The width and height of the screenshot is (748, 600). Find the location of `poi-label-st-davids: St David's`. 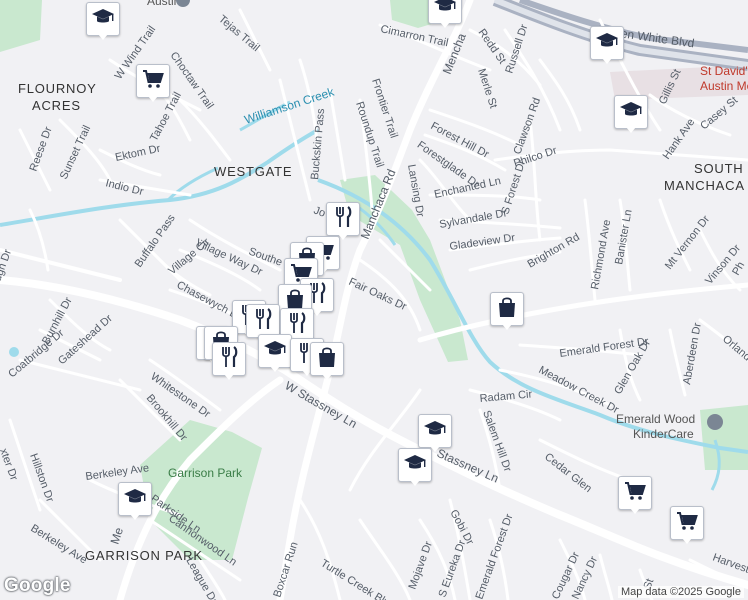

poi-label-st-davids: St David's is located at coordinates (724, 71).